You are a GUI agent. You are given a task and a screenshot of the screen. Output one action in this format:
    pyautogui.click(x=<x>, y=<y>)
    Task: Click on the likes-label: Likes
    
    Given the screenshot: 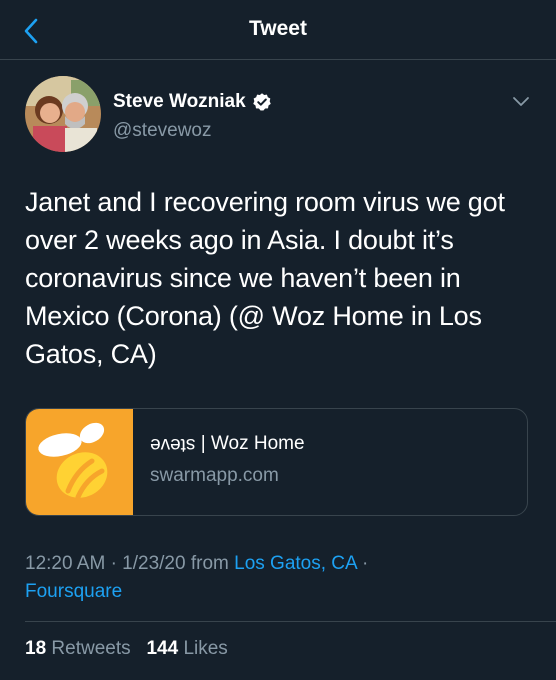 What is the action you would take?
    pyautogui.click(x=205, y=648)
    